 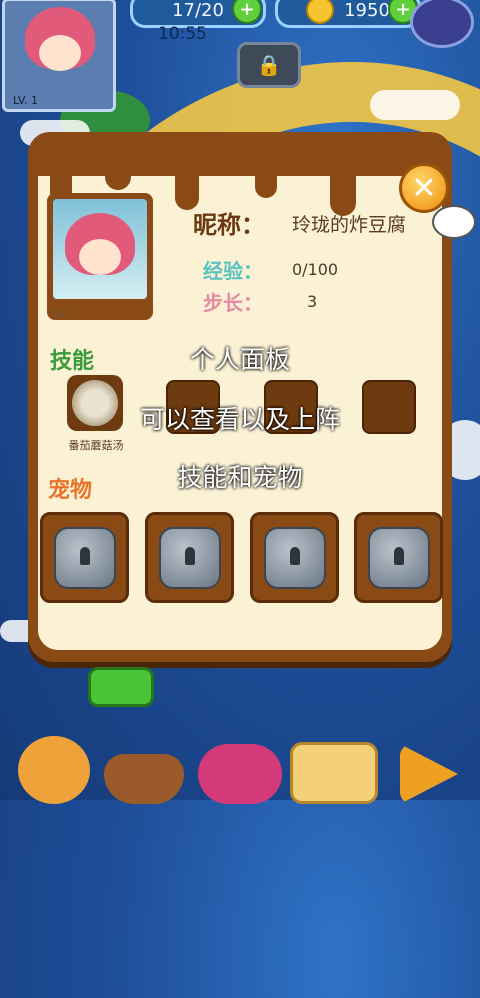 What do you see at coordinates (367, 10) in the screenshot?
I see `coin-value: 1950` at bounding box center [367, 10].